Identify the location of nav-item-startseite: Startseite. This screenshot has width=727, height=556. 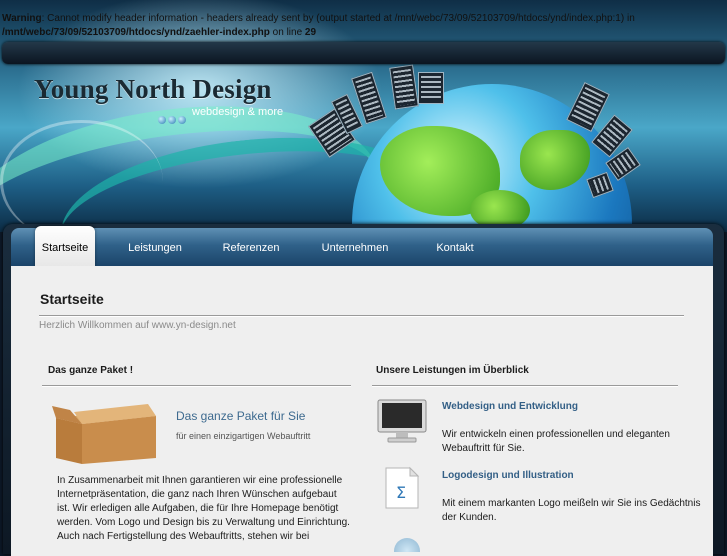
(65, 247).